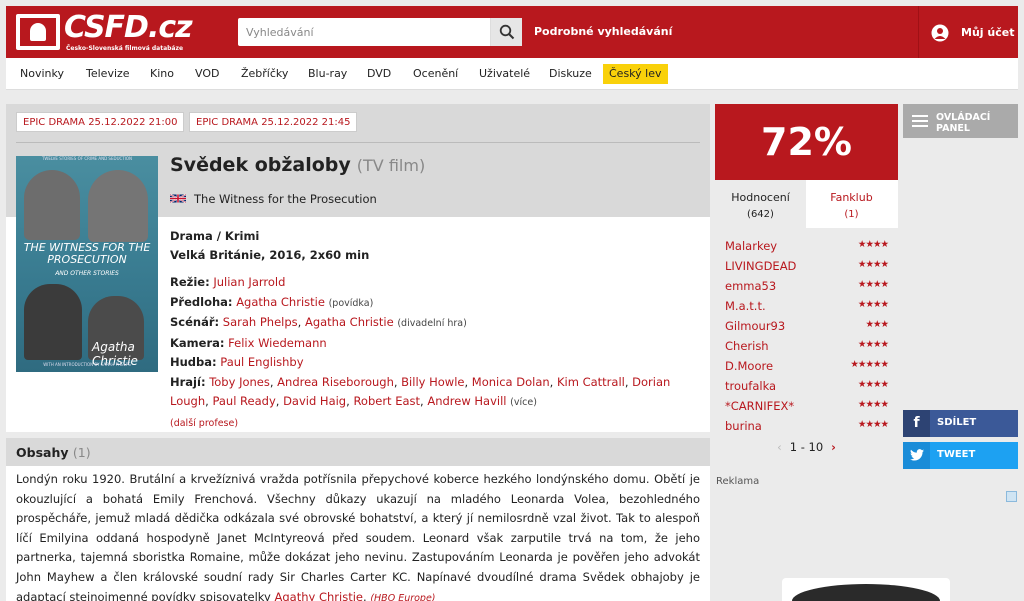 The width and height of the screenshot is (1024, 601). I want to click on adchoices-icon, so click(1011, 496).